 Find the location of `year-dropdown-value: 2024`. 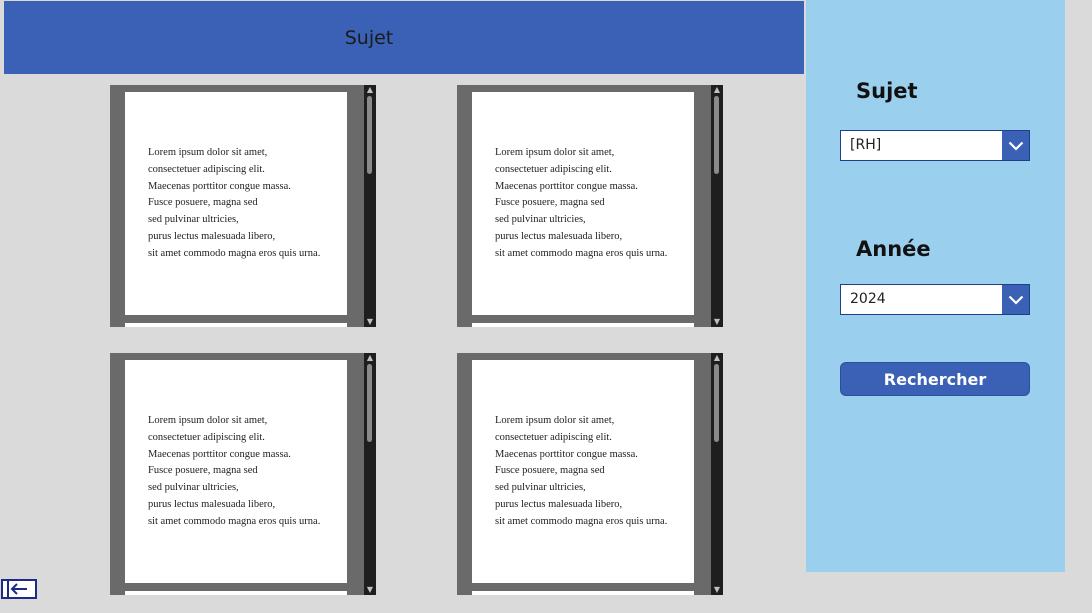

year-dropdown-value: 2024 is located at coordinates (868, 299).